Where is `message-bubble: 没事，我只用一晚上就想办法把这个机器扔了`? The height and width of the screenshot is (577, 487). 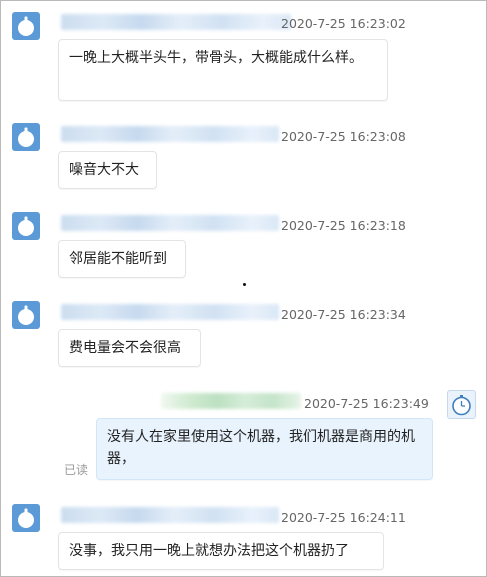
message-bubble: 没事，我只用一晚上就想办法把这个机器扔了 is located at coordinates (221, 551).